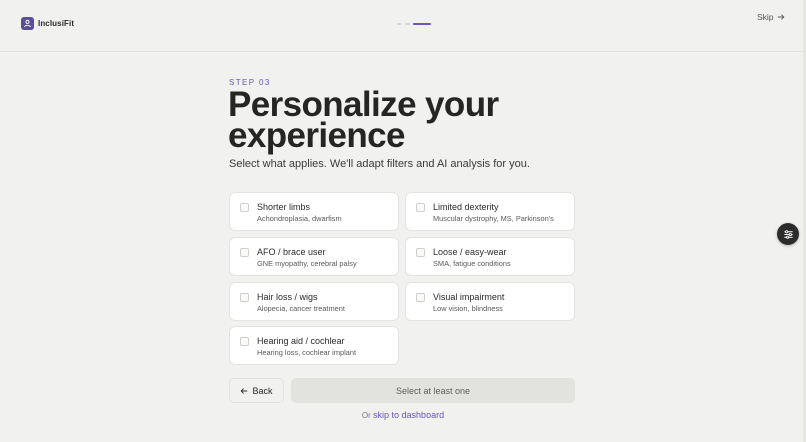 Image resolution: width=806 pixels, height=442 pixels. What do you see at coordinates (472, 263) in the screenshot?
I see `option-subtitle: SMA, fatigue conditions` at bounding box center [472, 263].